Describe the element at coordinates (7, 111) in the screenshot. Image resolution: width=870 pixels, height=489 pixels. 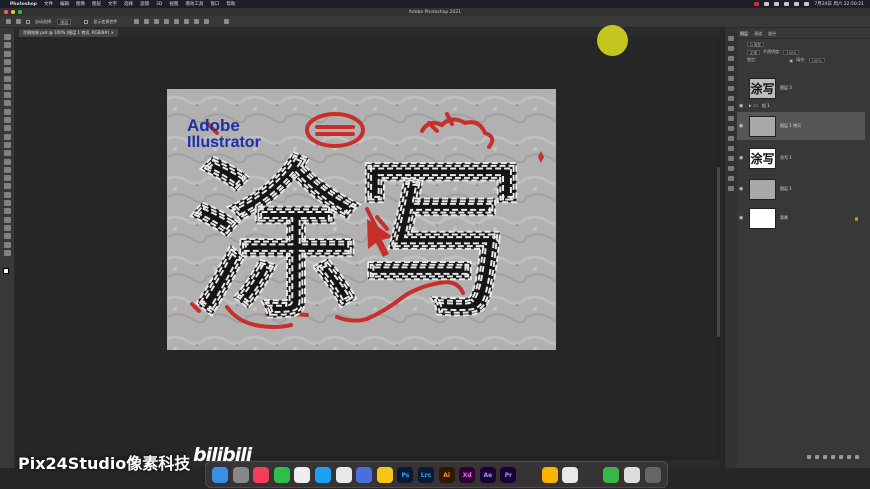
I see `brush-tool-icon` at that location.